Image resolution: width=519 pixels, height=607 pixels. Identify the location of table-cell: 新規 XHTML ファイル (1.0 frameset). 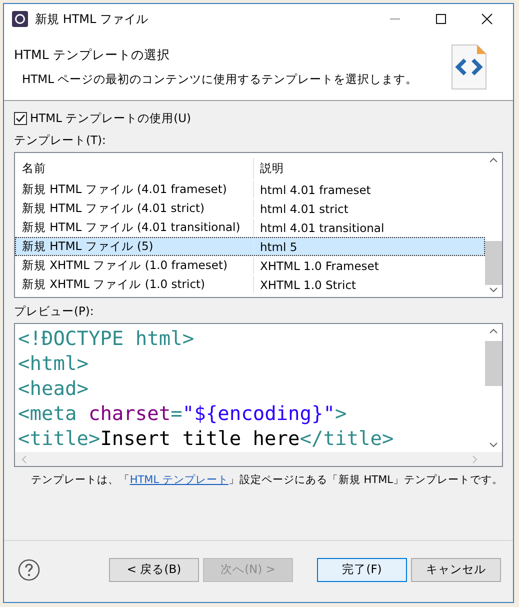
(135, 265).